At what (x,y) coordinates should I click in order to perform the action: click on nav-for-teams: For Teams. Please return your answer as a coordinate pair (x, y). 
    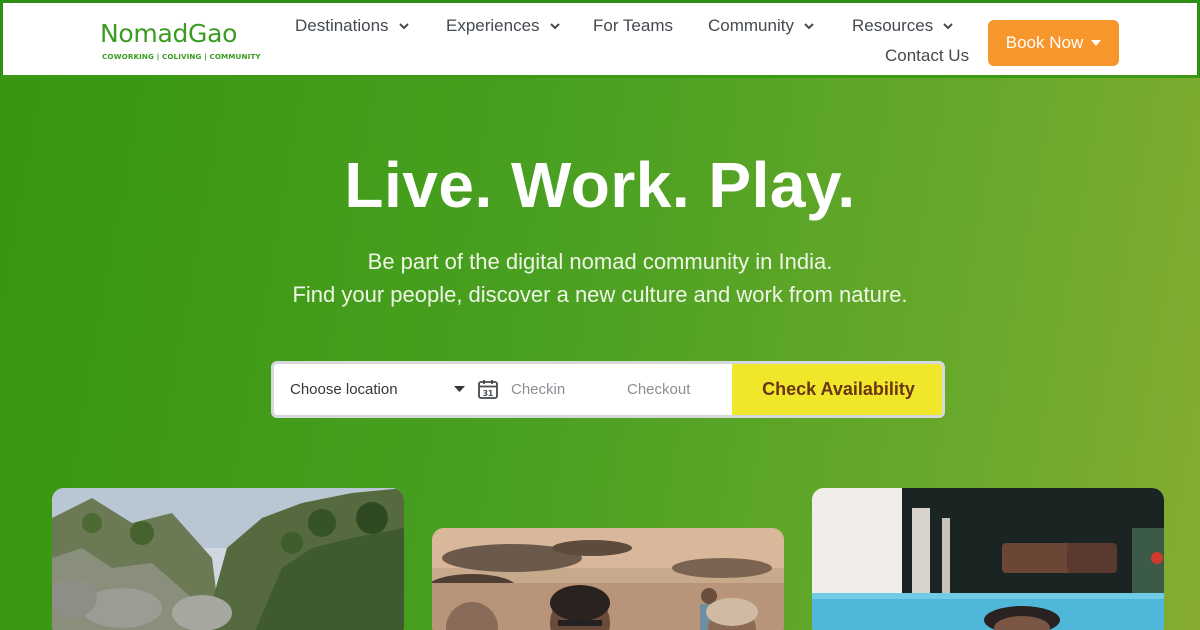
    Looking at the image, I should click on (633, 26).